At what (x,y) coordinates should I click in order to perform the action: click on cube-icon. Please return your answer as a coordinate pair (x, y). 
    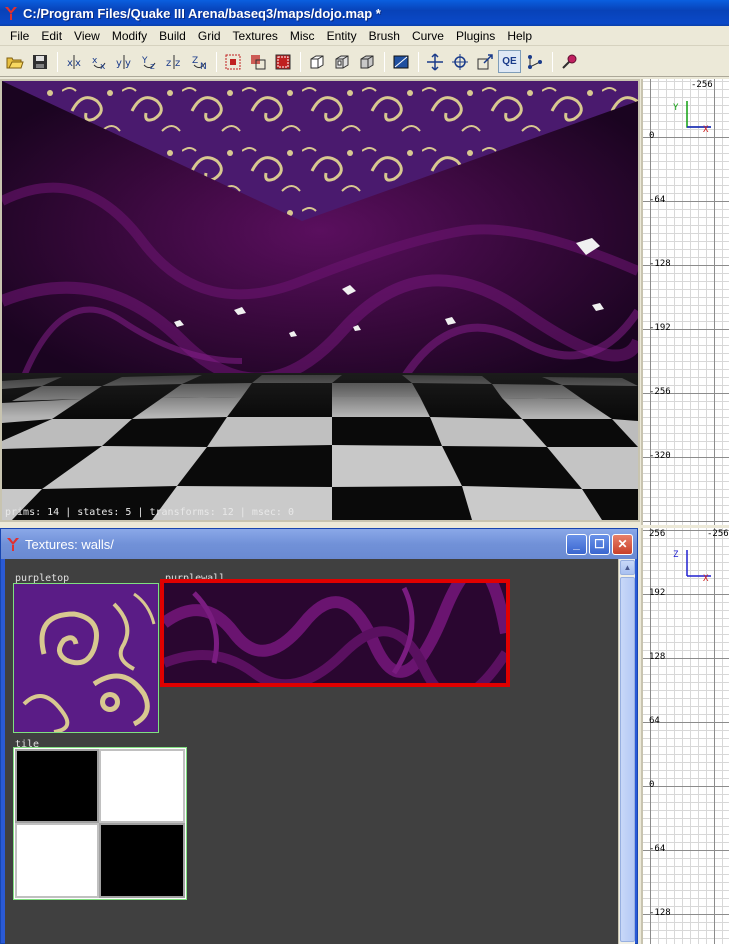
    Looking at the image, I should click on (316, 61).